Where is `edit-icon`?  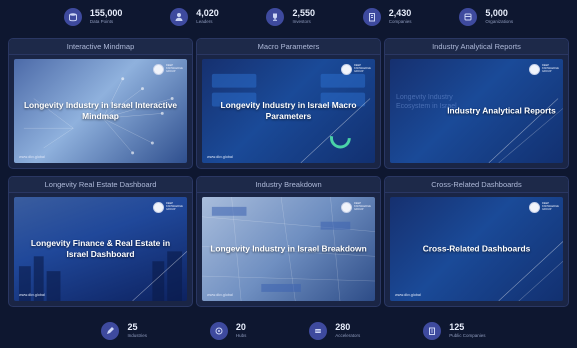 edit-icon is located at coordinates (110, 331).